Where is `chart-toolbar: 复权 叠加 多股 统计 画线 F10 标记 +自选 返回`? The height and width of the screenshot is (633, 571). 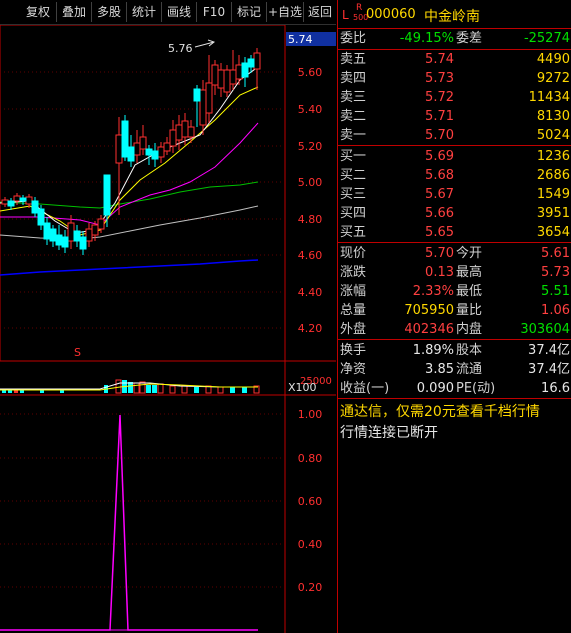
chart-toolbar: 复权 叠加 多股 统计 画线 F10 标记 +自选 返回 is located at coordinates (168, 12).